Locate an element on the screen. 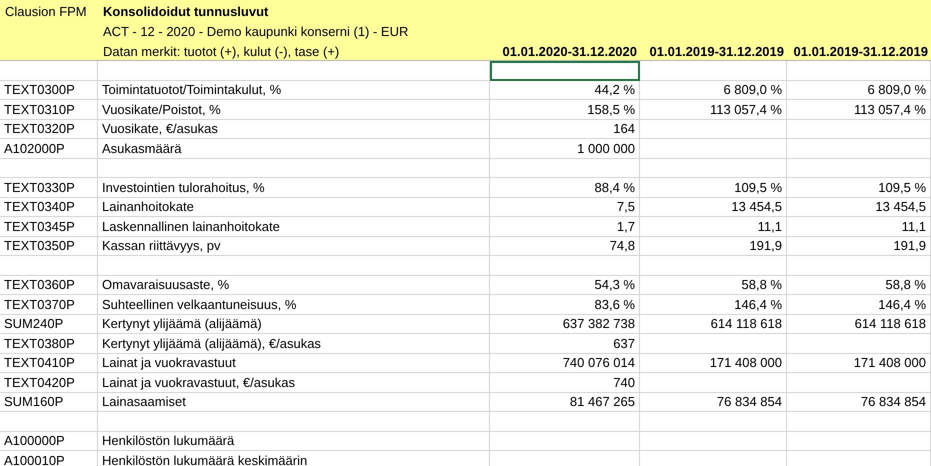 This screenshot has height=466, width=931. value-cell: 740 is located at coordinates (624, 382).